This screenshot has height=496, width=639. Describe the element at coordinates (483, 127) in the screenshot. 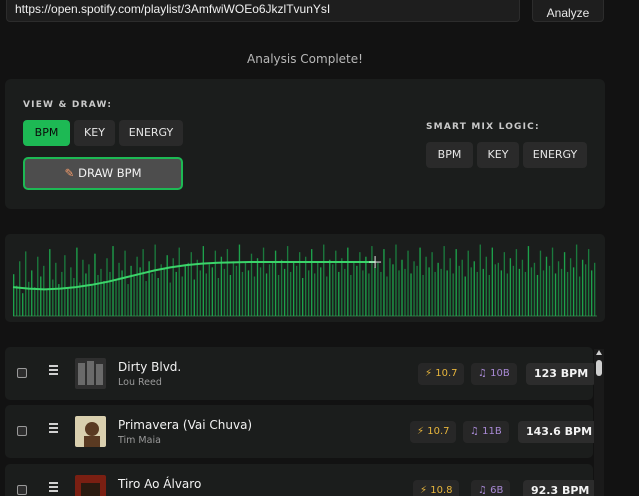

I see `smart-mix-label: SMART MIX LOGIC:` at that location.